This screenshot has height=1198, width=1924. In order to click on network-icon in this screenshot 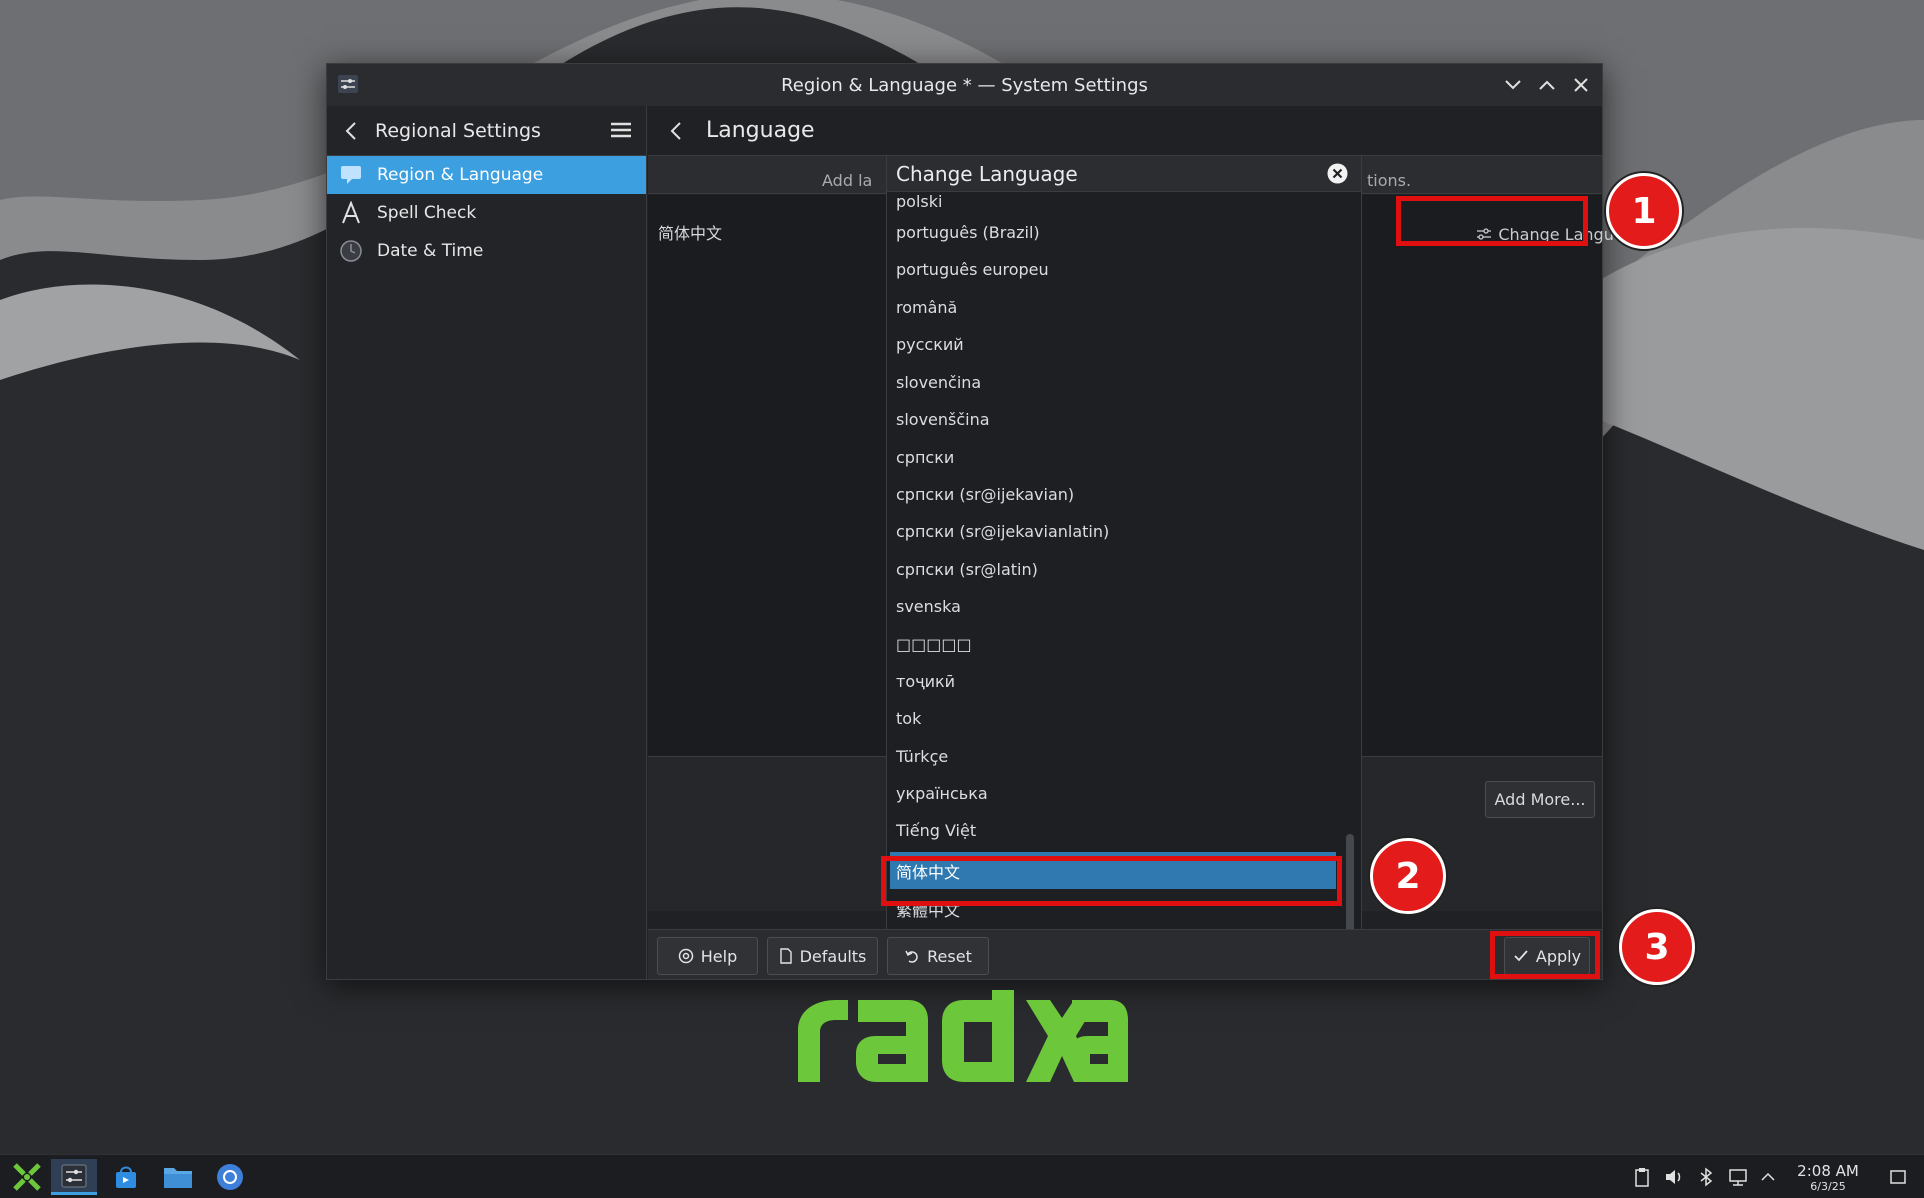, I will do `click(1738, 1177)`.